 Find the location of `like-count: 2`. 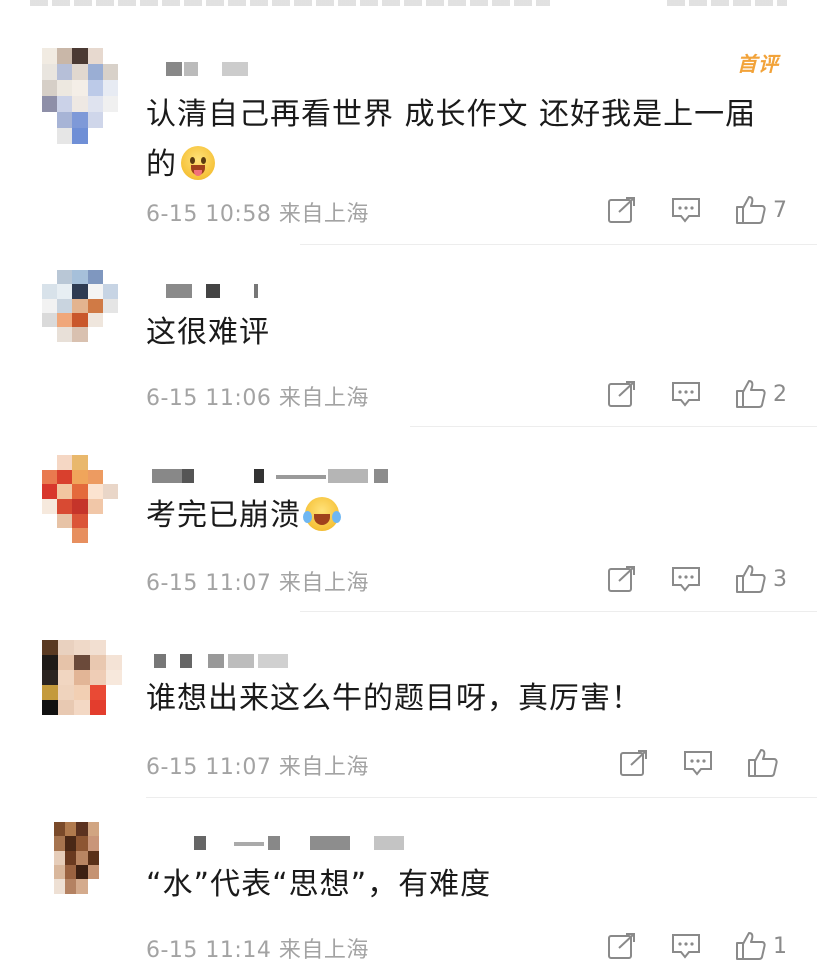

like-count: 2 is located at coordinates (780, 394).